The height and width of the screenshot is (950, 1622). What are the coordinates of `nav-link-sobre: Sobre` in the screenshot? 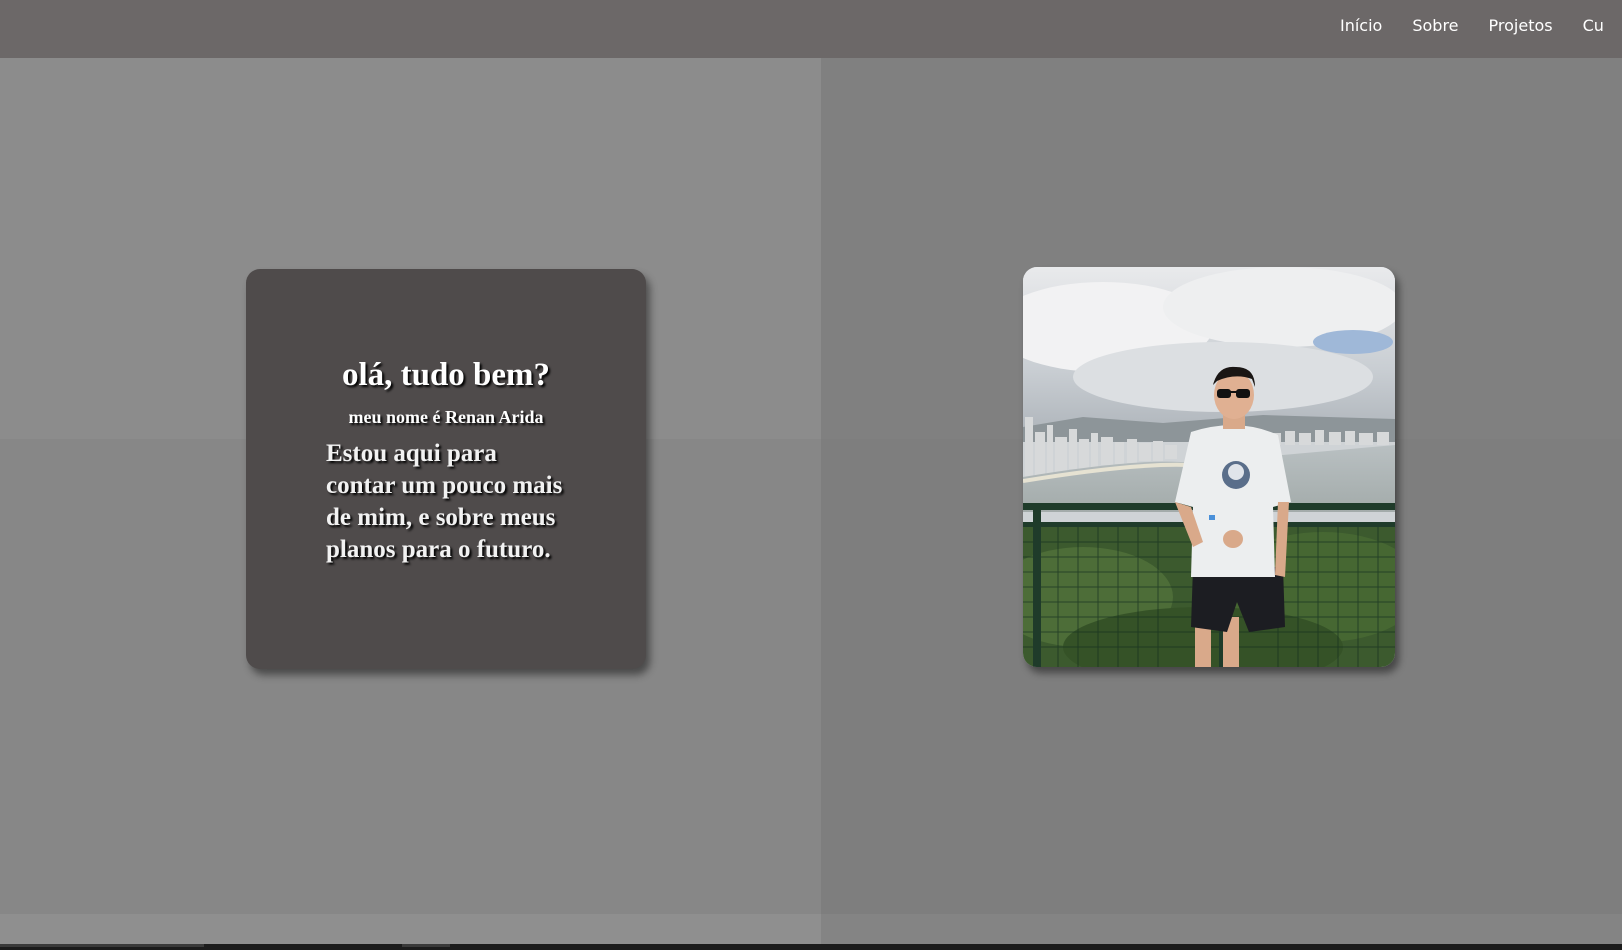 It's located at (1435, 25).